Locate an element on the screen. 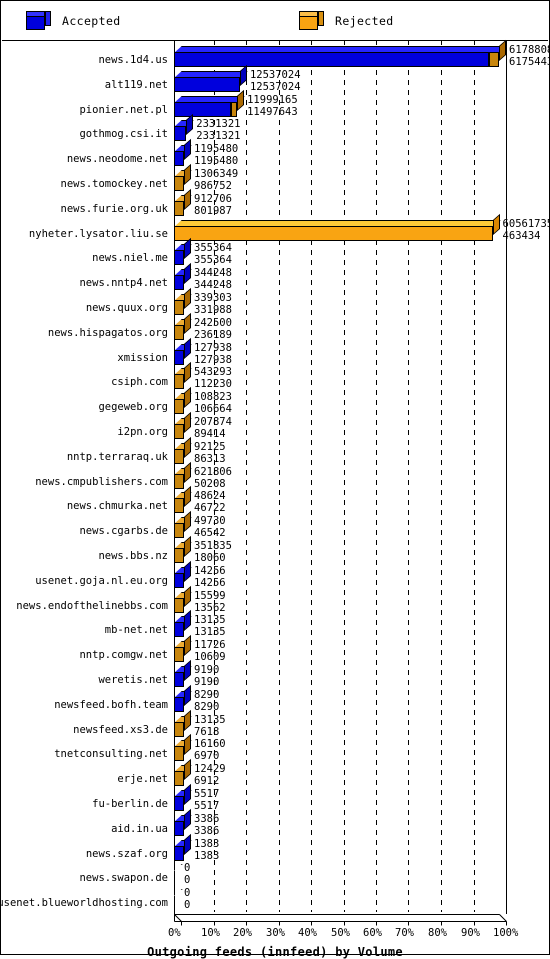  bar-value-rejected: 12537024 is located at coordinates (275, 86).